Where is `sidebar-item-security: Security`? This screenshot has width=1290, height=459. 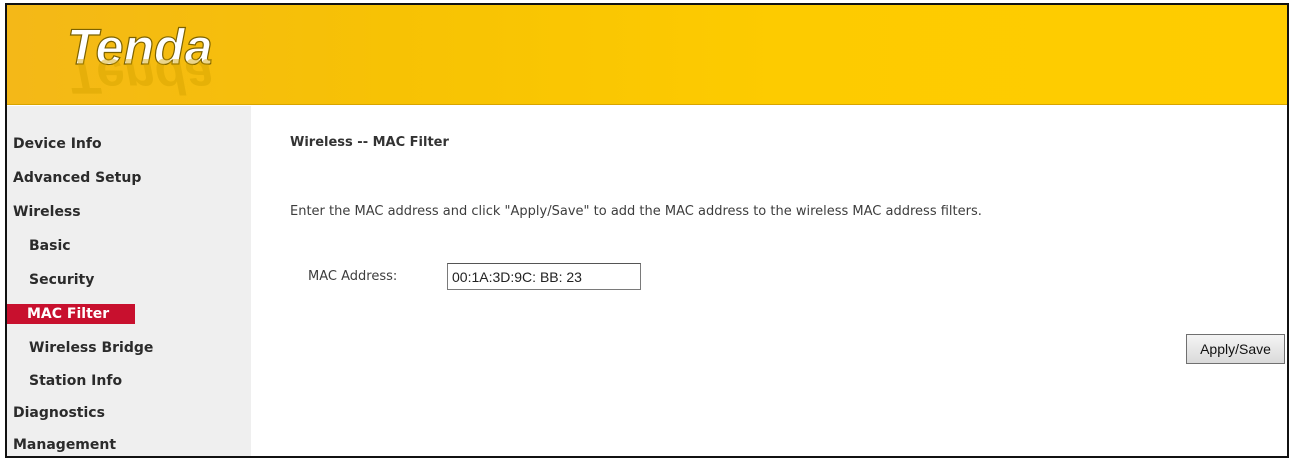 sidebar-item-security: Security is located at coordinates (61, 280).